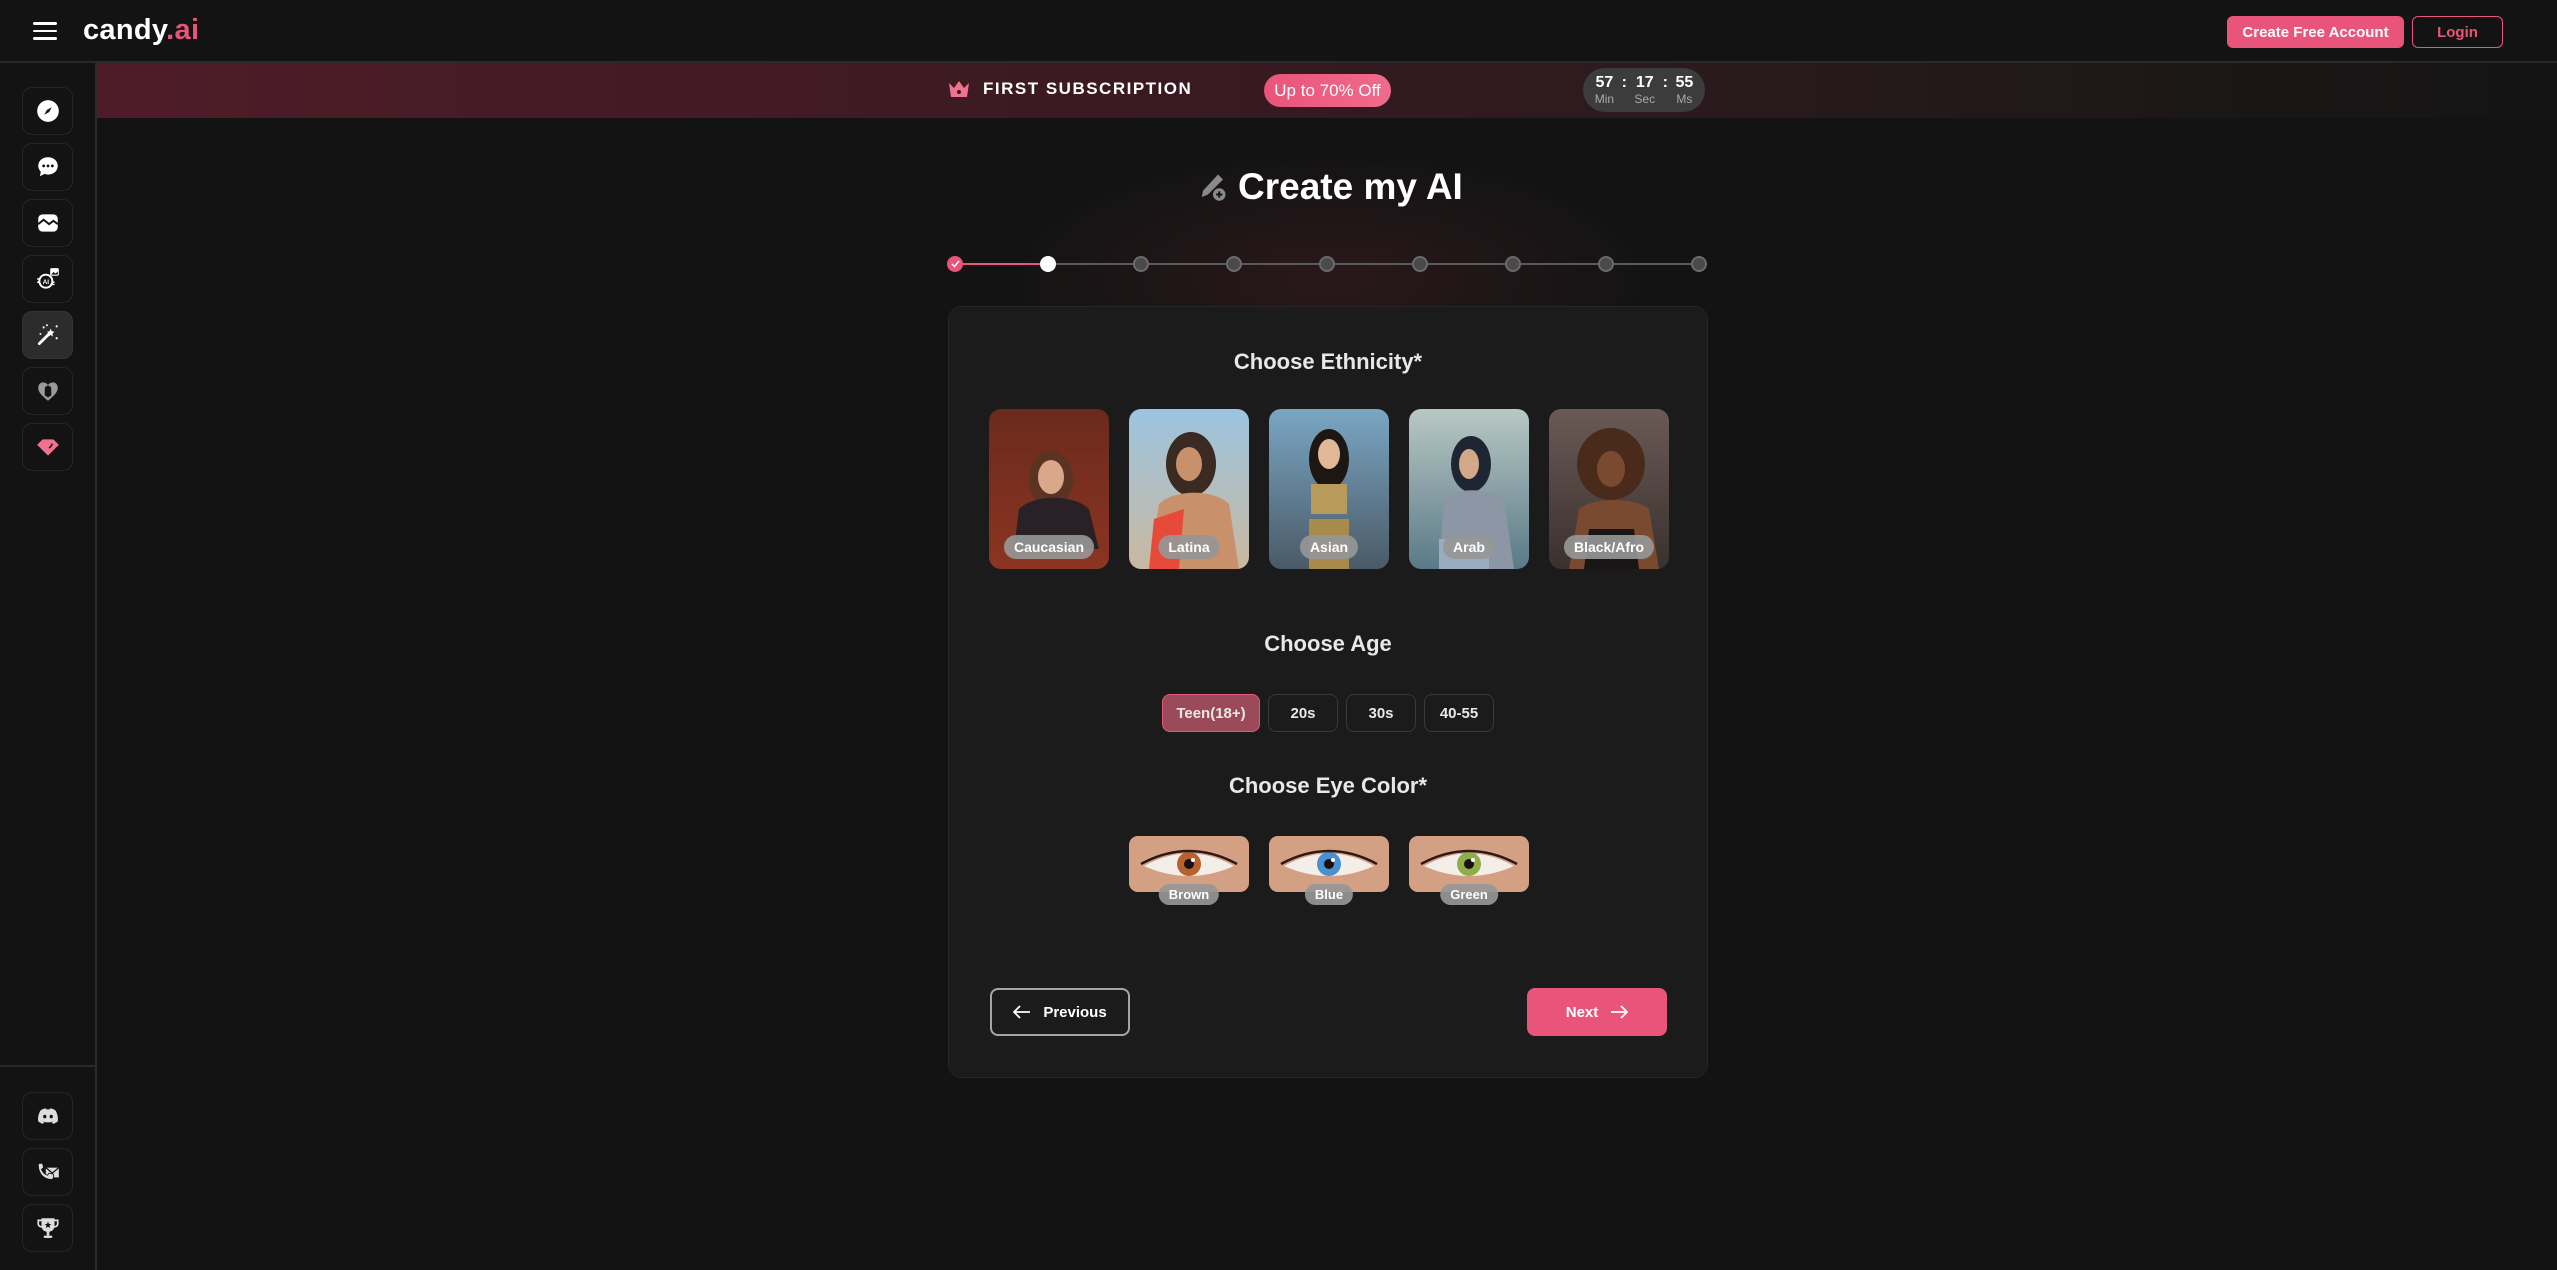  I want to click on eye-color-title: Choose Eye Color*, so click(1328, 785).